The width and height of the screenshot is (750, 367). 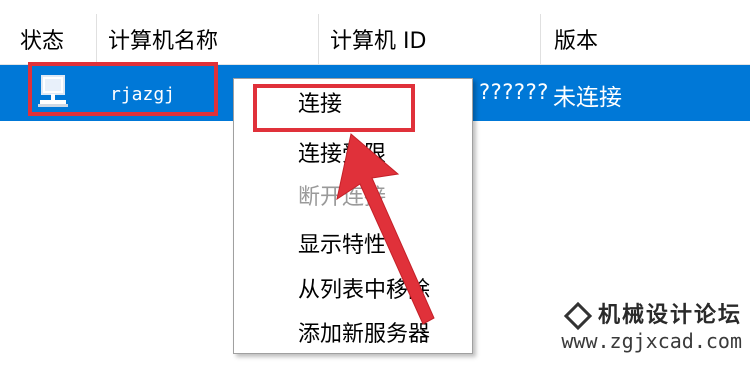 I want to click on diamond-logo-icon, so click(x=578, y=316).